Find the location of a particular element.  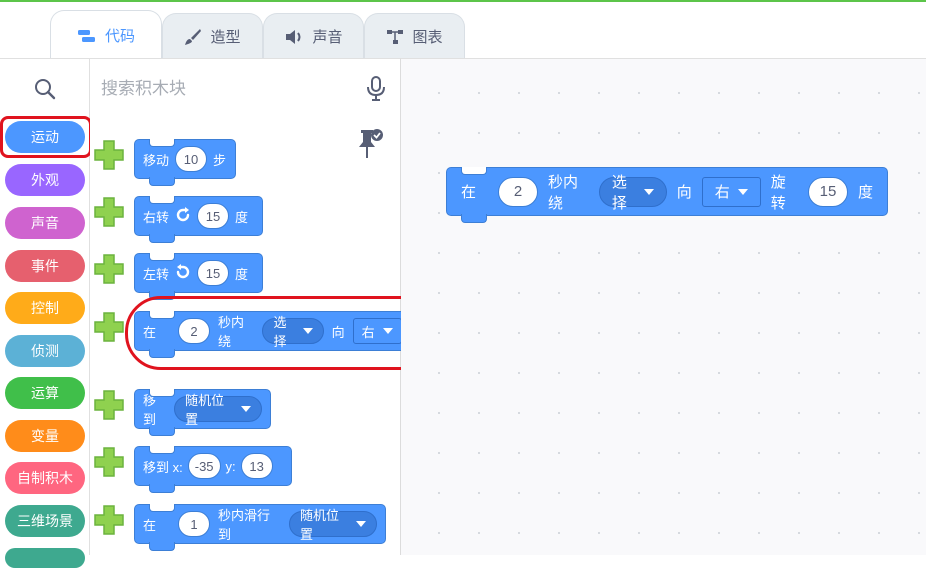

category-label: 声音 is located at coordinates (45, 223).